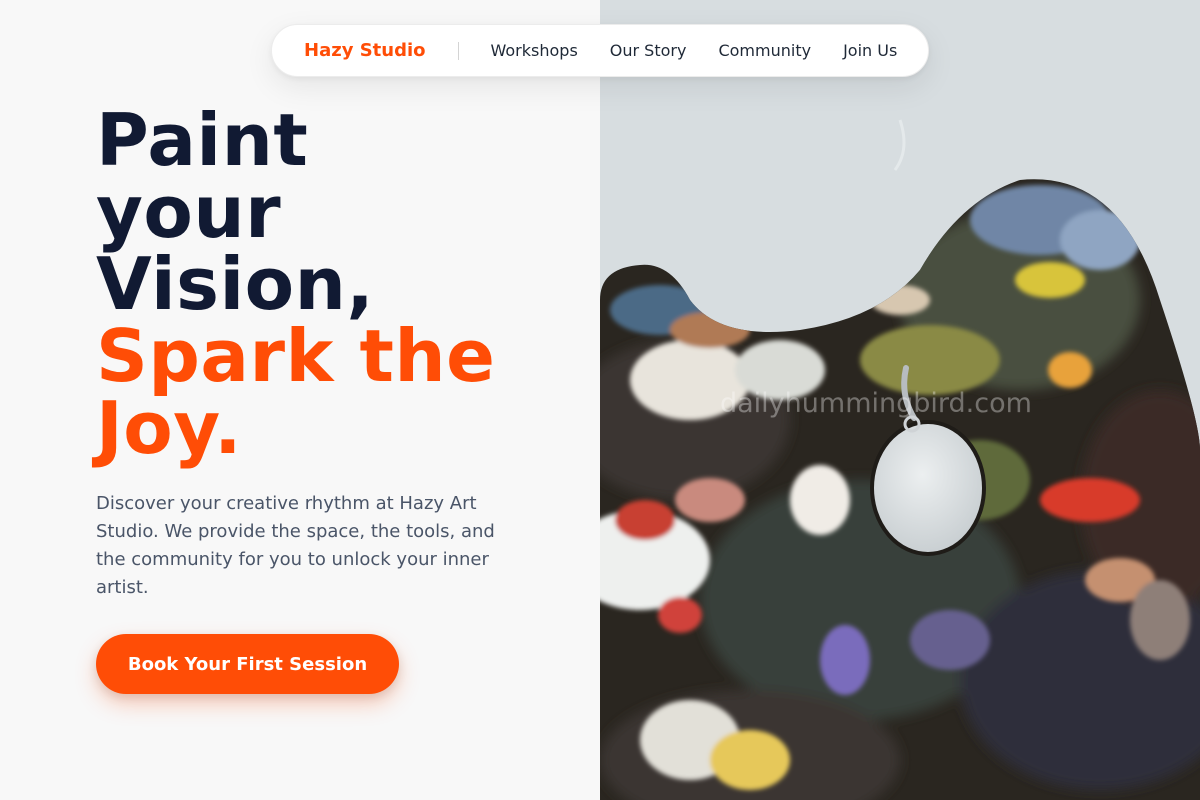  Describe the element at coordinates (928, 488) in the screenshot. I see `palette-thumb-hole` at that location.